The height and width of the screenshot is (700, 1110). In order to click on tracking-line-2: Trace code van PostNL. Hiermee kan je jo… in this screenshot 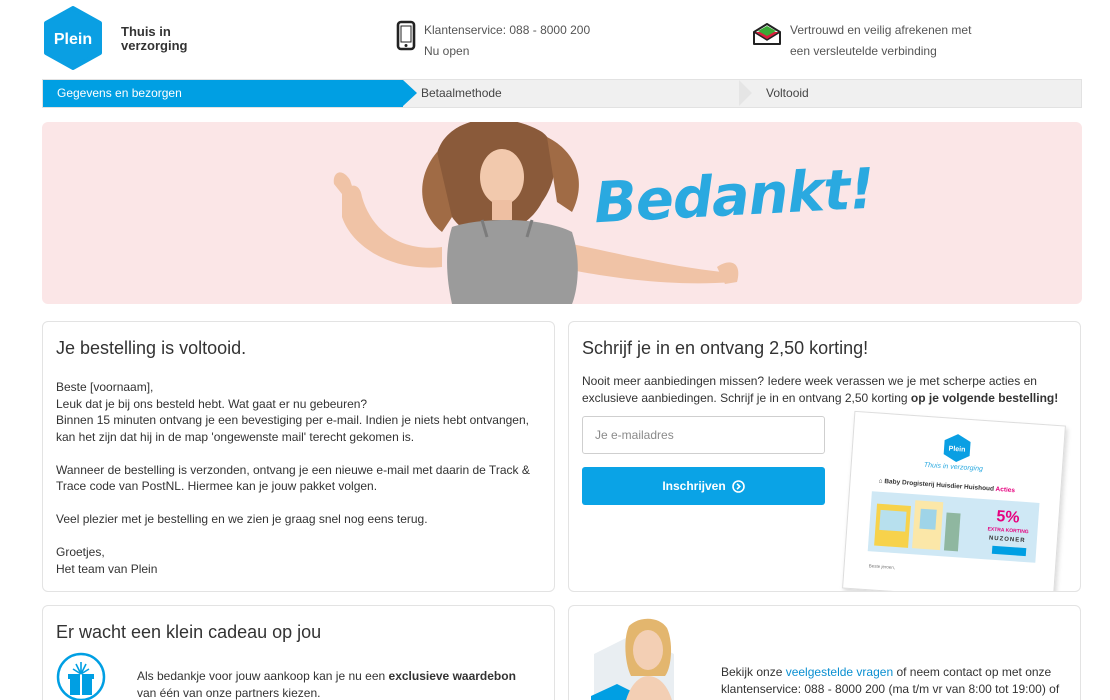, I will do `click(217, 486)`.